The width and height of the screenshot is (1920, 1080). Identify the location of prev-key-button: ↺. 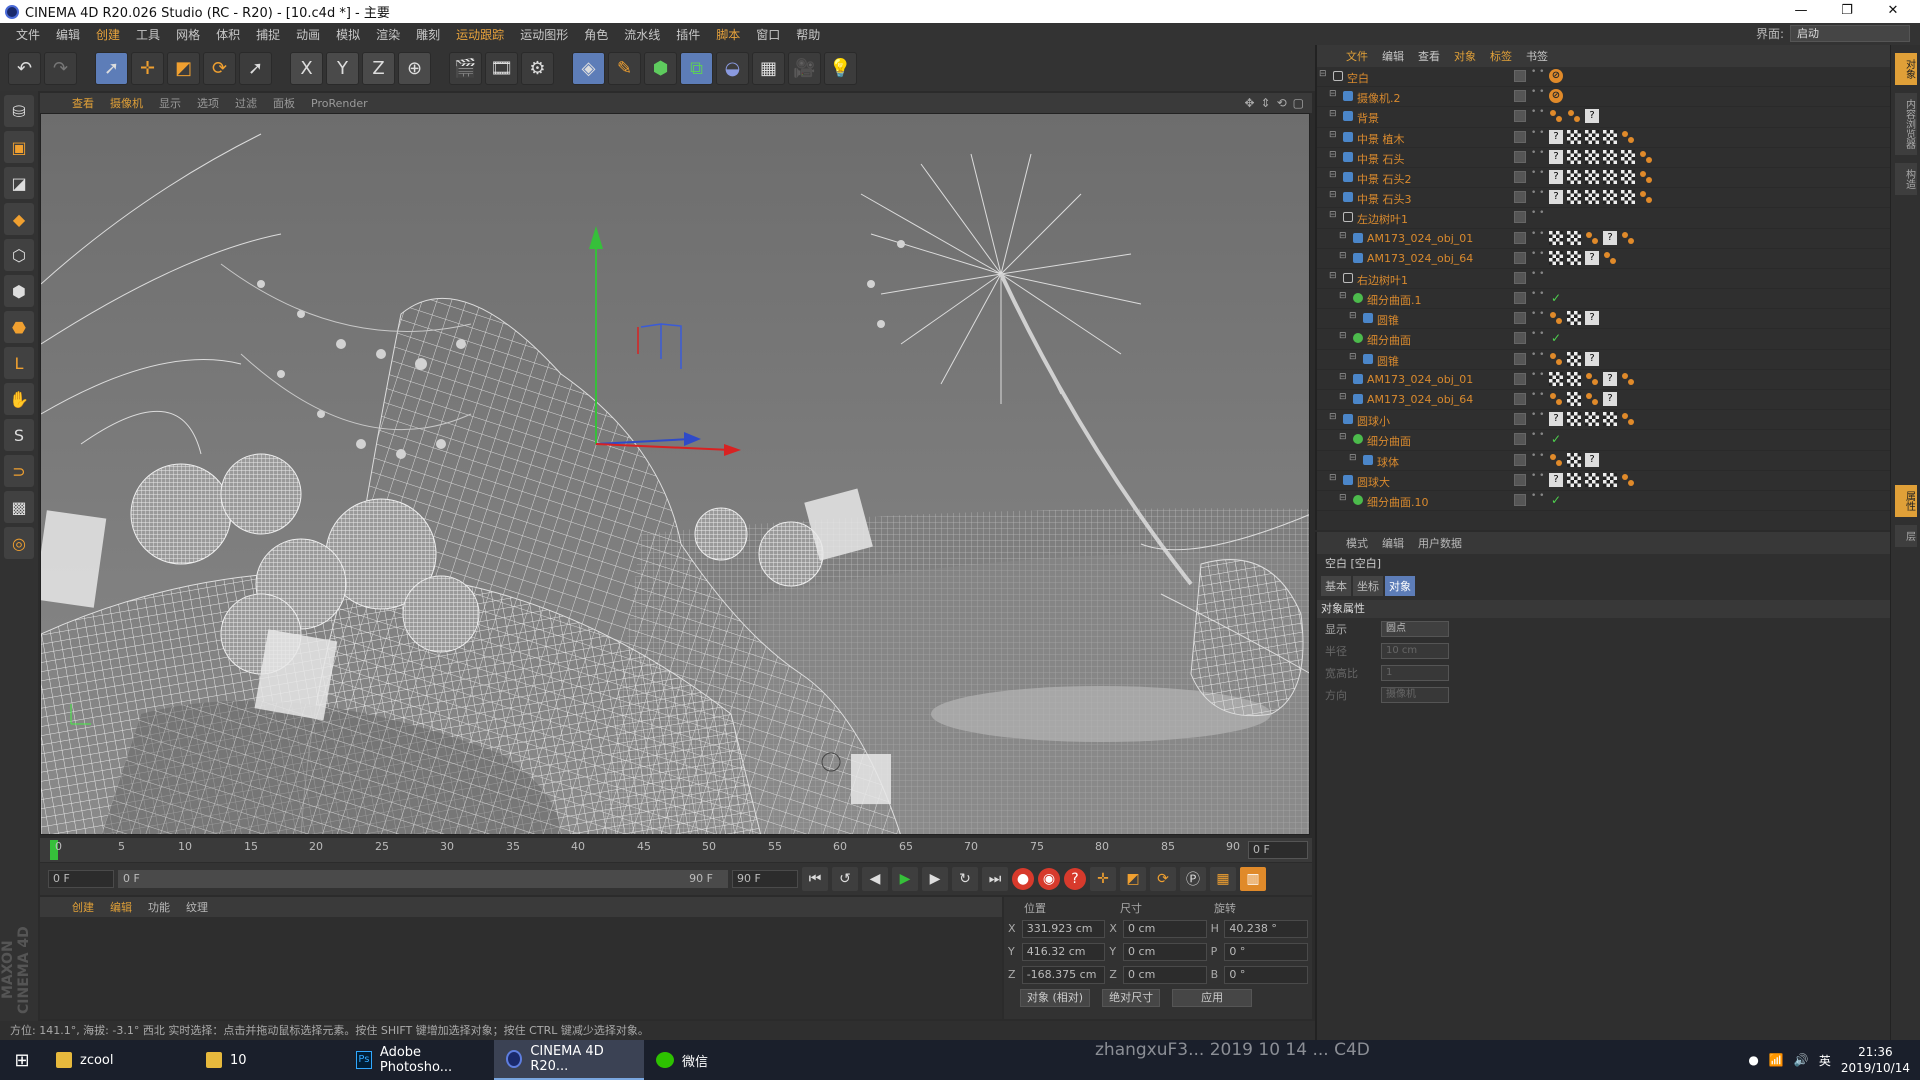
(845, 879).